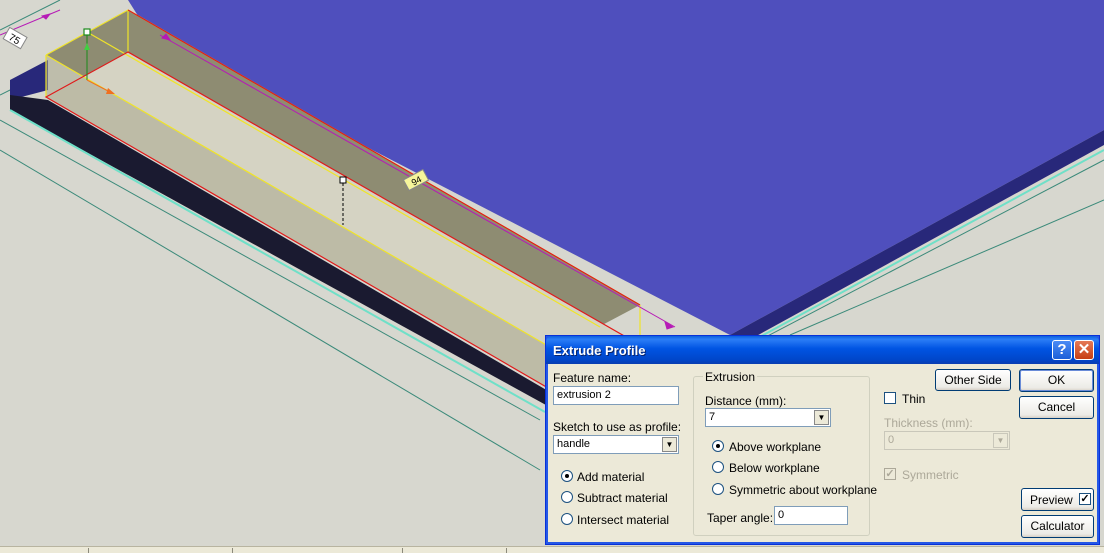 This screenshot has width=1104, height=553. What do you see at coordinates (973, 380) in the screenshot?
I see `other-side-button: Other Side` at bounding box center [973, 380].